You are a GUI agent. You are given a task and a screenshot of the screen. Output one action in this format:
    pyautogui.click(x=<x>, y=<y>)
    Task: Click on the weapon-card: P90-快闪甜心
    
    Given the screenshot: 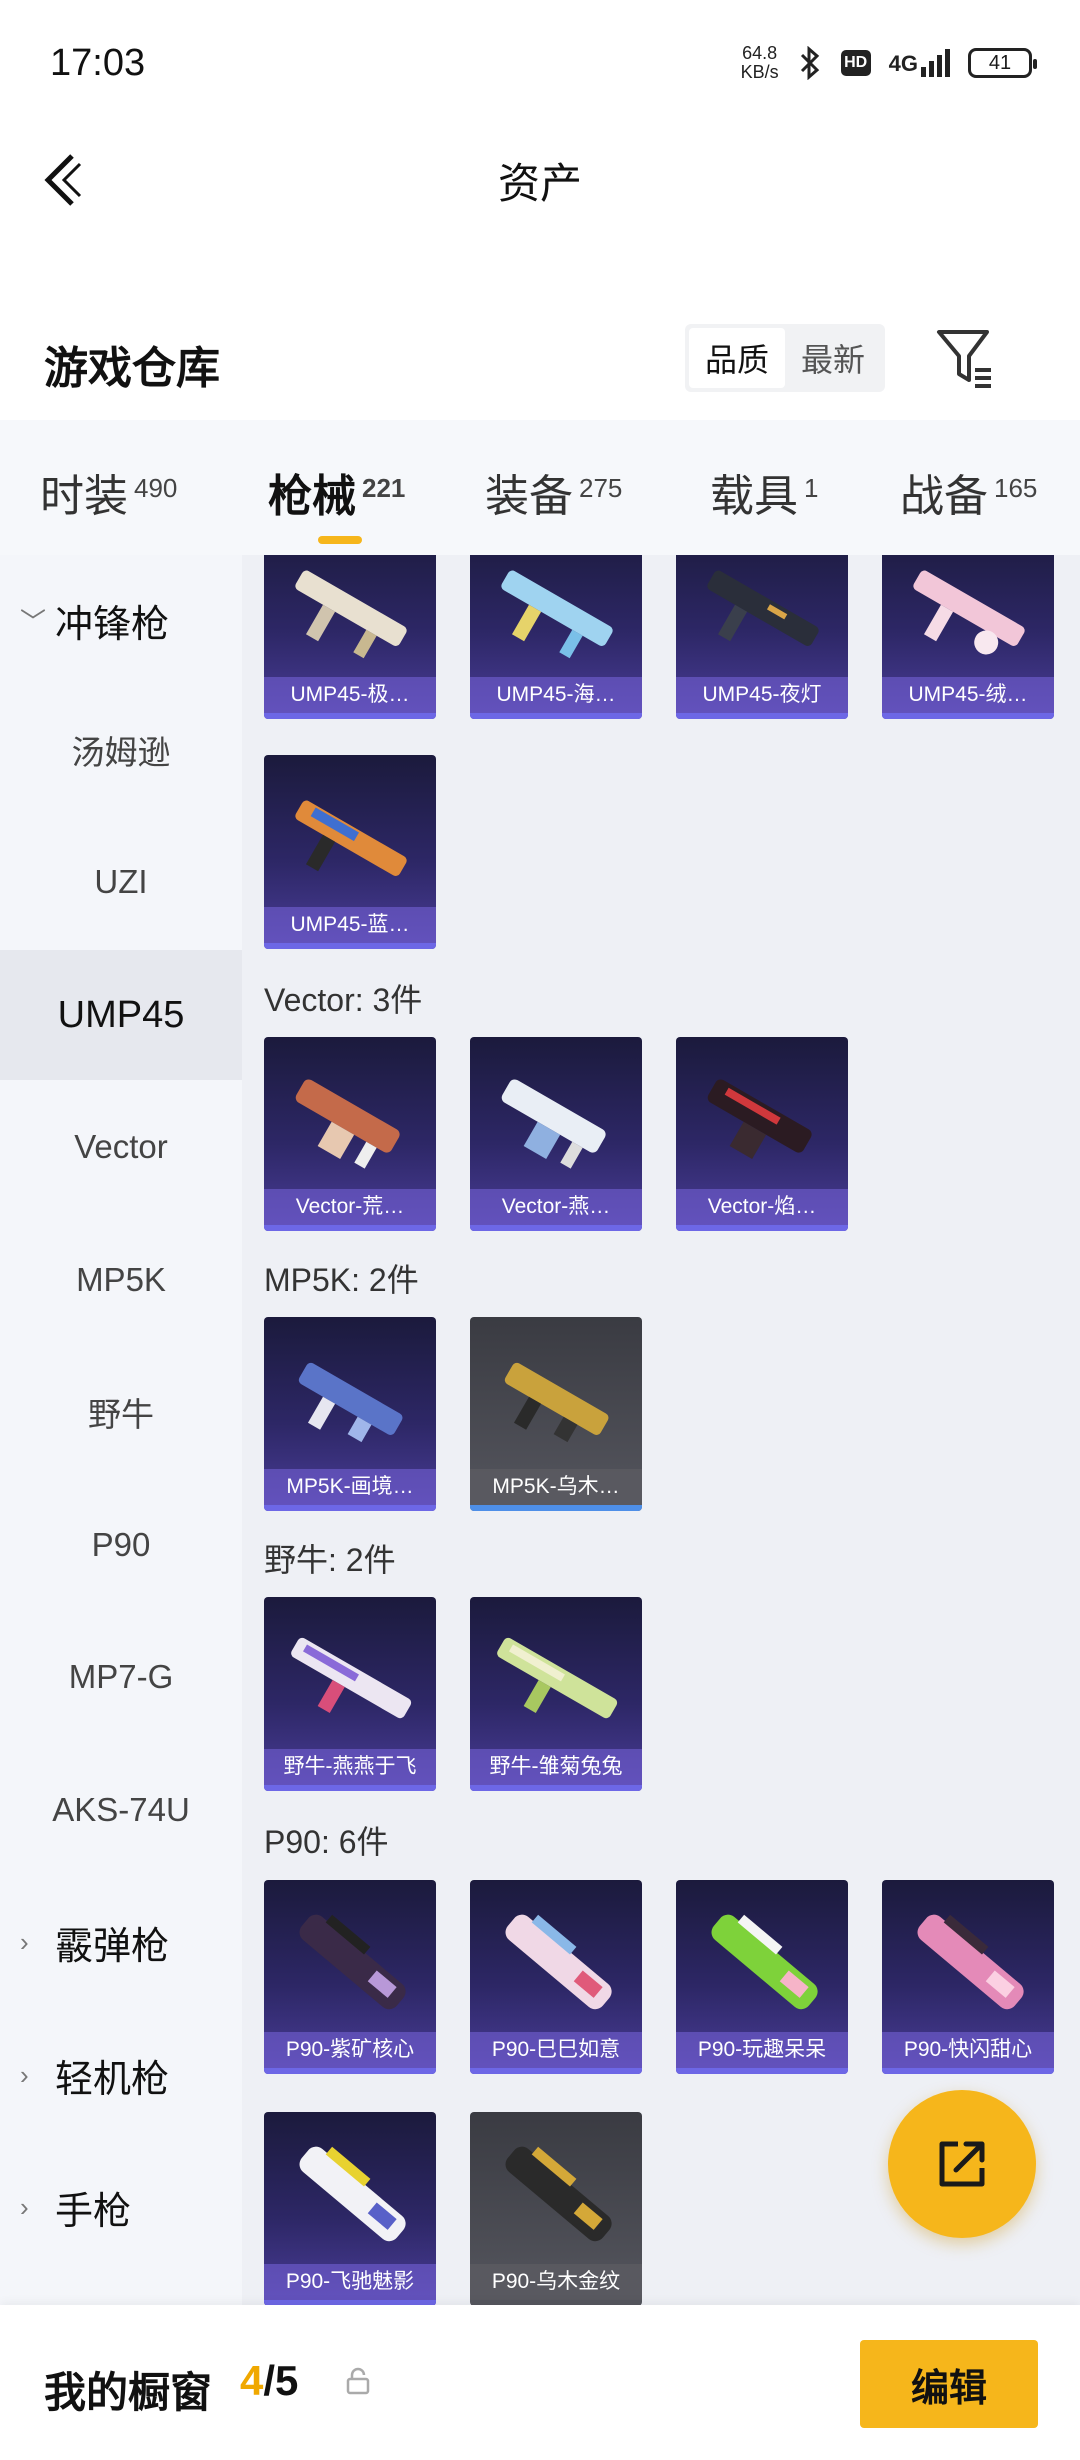 What is the action you would take?
    pyautogui.click(x=968, y=1977)
    